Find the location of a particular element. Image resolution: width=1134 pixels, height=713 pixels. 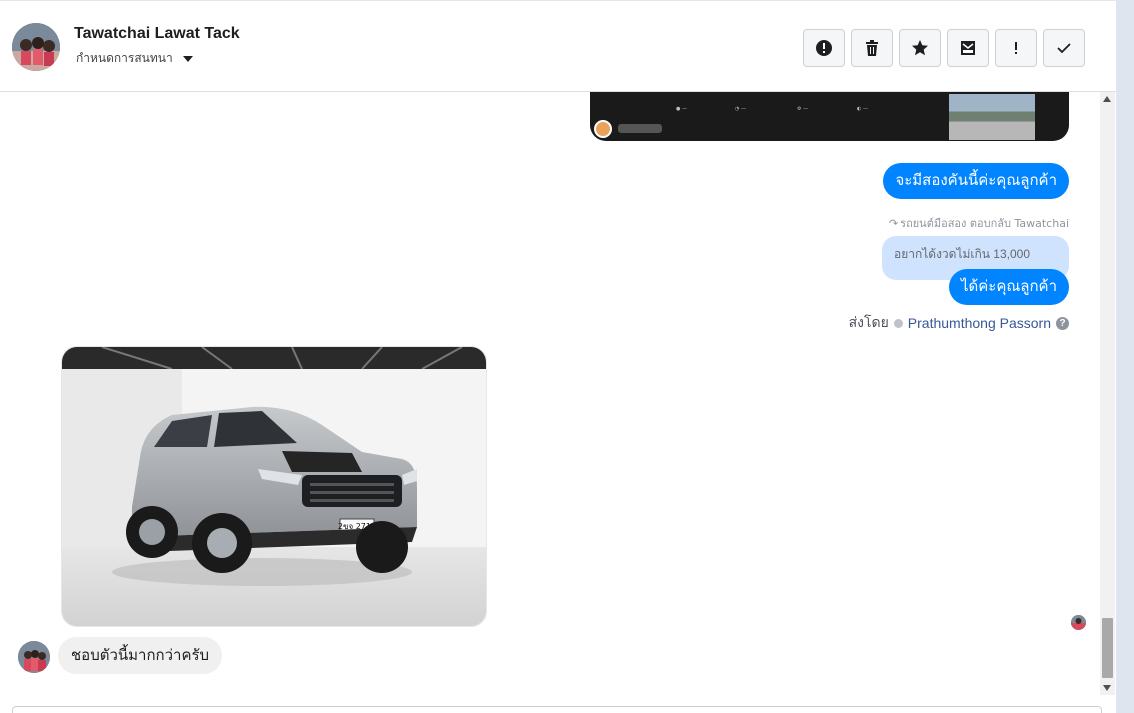

scroll-up-arrow-icon is located at coordinates (1107, 99).